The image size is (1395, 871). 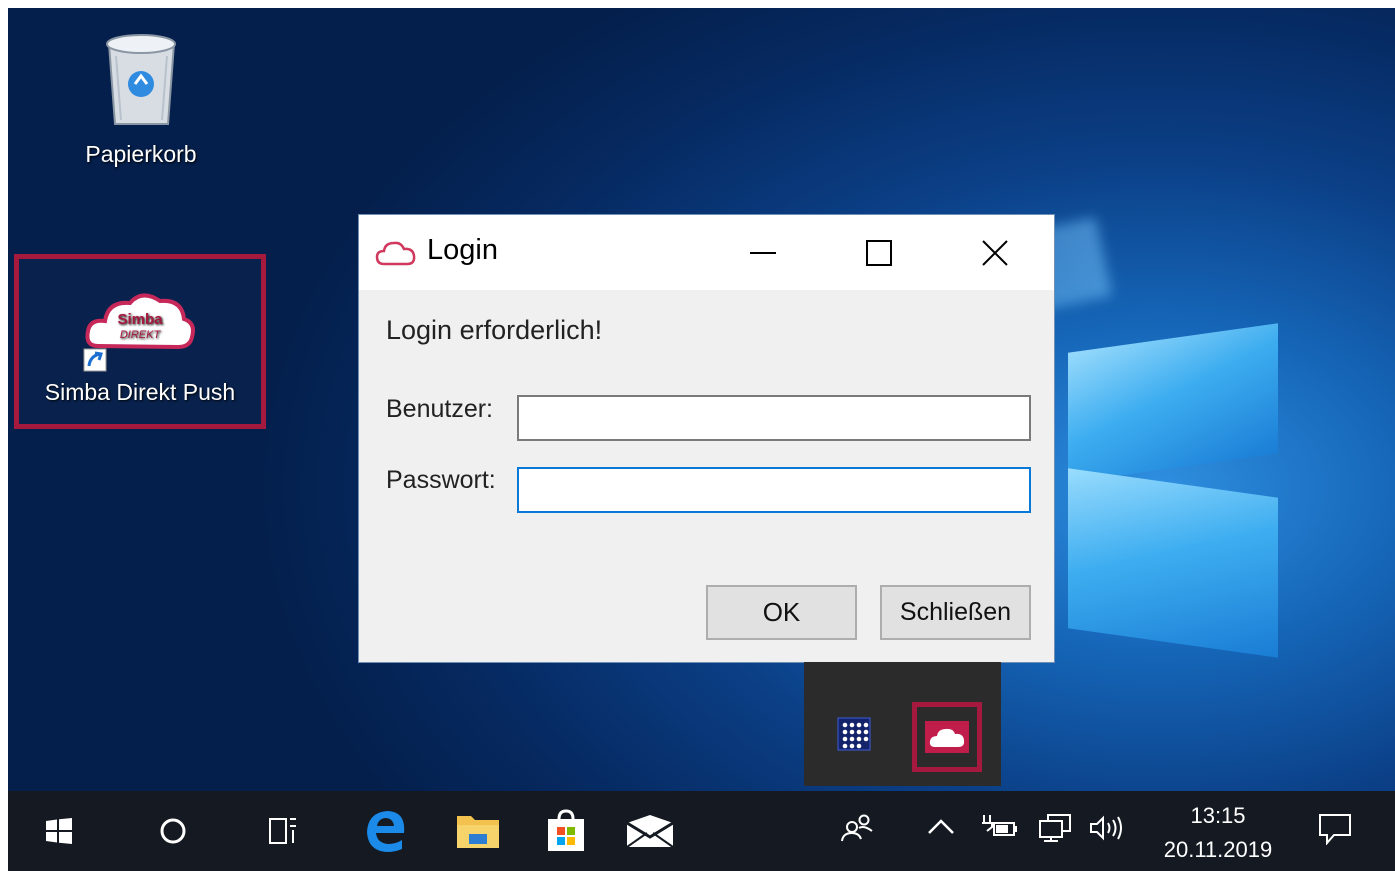 What do you see at coordinates (566, 831) in the screenshot?
I see `store-icon` at bounding box center [566, 831].